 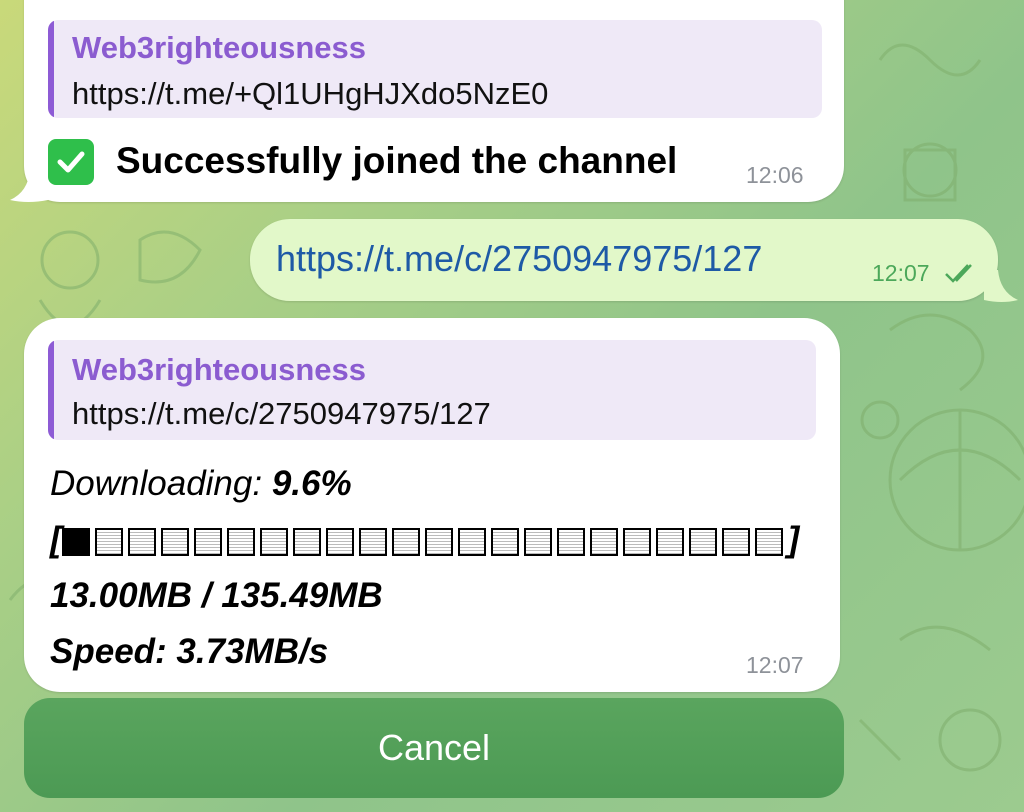 I want to click on download-percent: 9.6%, so click(x=311, y=483).